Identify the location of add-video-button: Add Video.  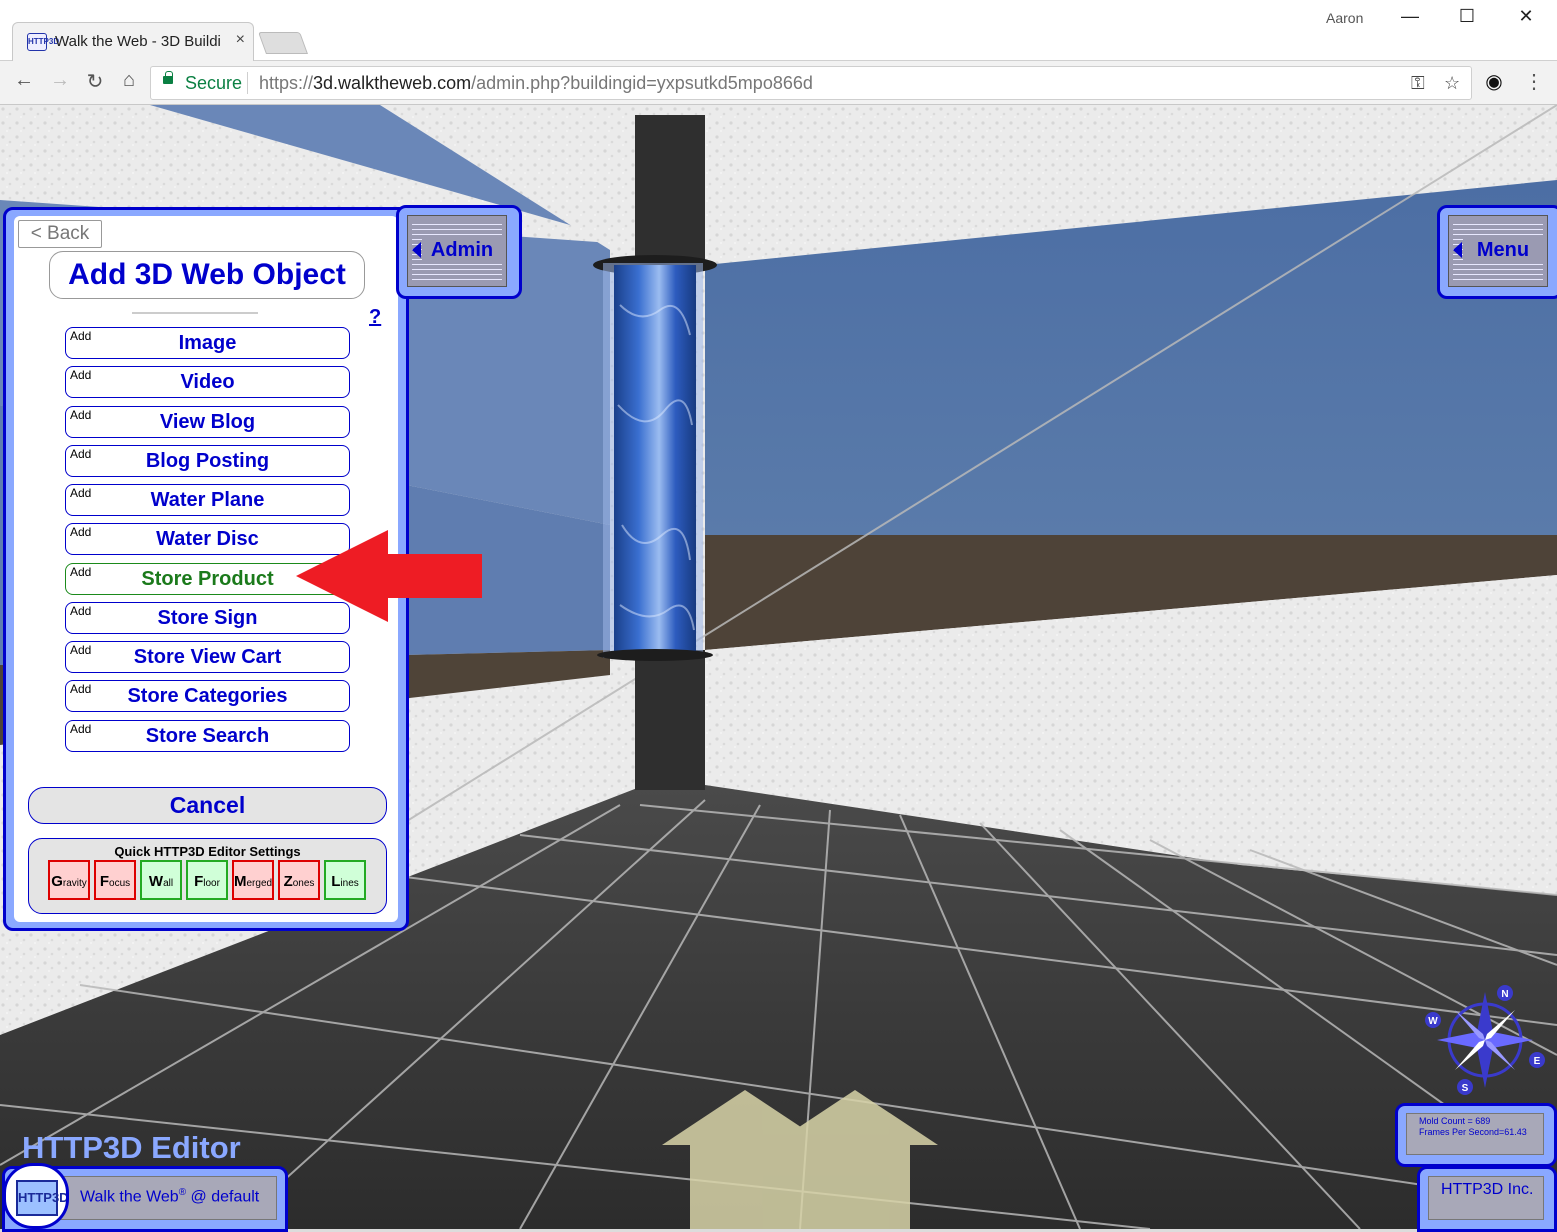
(207, 382).